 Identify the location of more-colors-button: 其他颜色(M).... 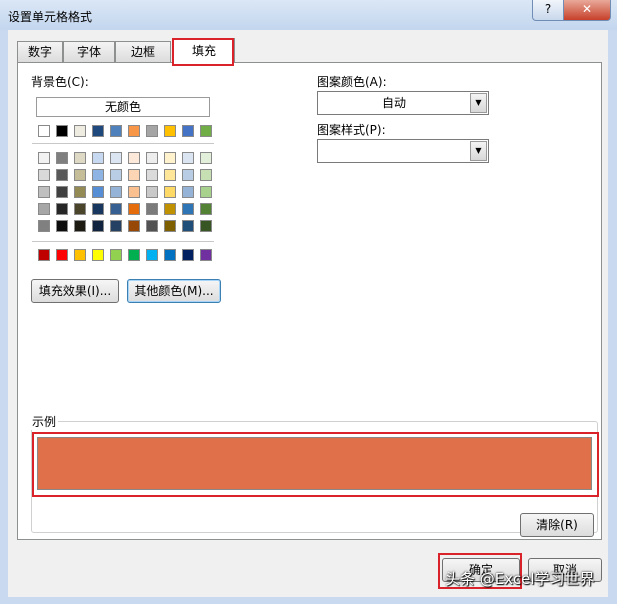
(174, 291).